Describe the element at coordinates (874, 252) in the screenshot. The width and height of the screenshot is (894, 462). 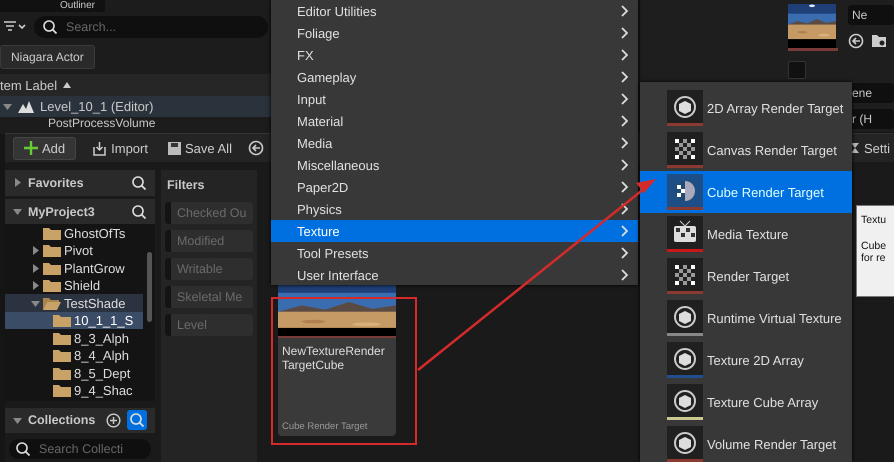
I see `tooltip-text: Cube for re` at that location.